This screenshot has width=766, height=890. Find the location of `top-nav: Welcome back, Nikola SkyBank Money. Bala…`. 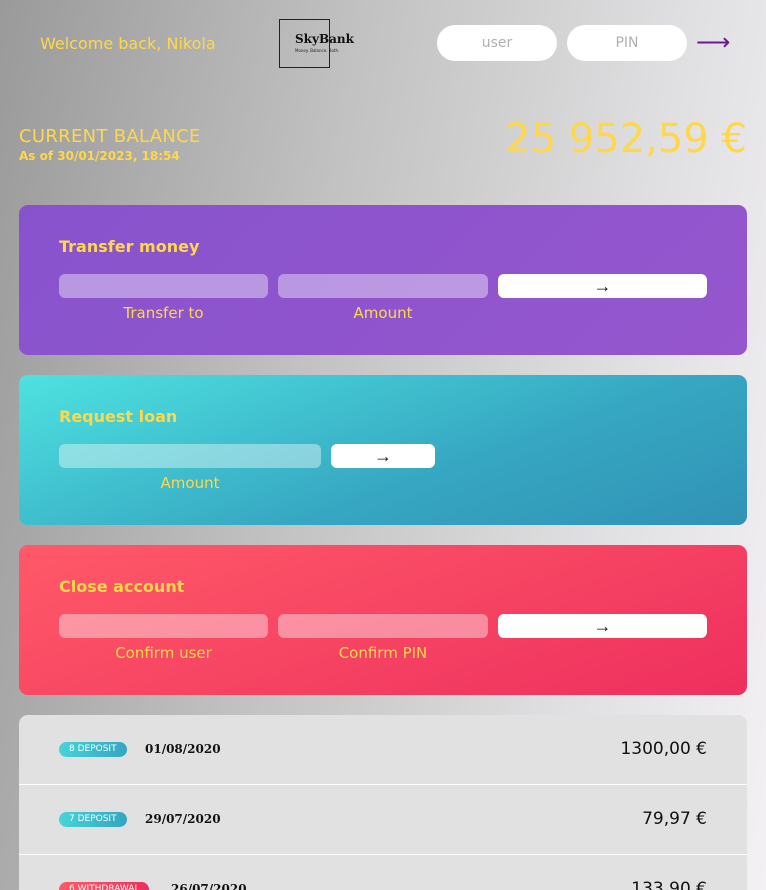

top-nav: Welcome back, Nikola SkyBank Money. Bala… is located at coordinates (383, 45).